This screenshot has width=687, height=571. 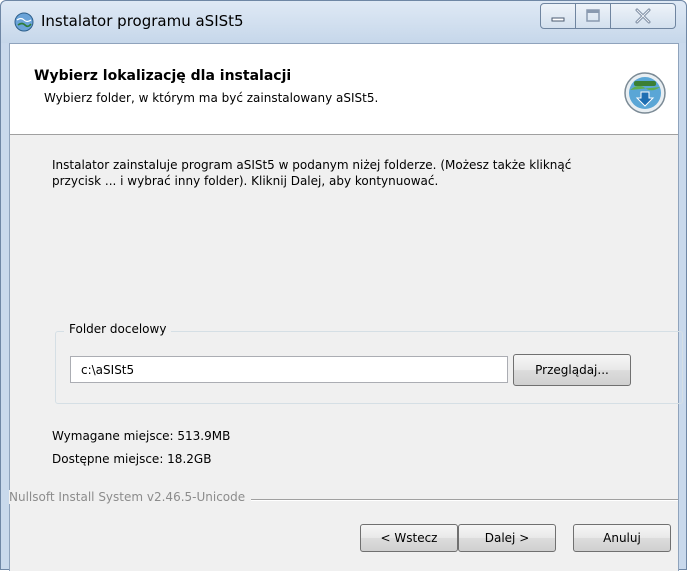 What do you see at coordinates (118, 329) in the screenshot?
I see `destination-folder-label: Folder docelowy` at bounding box center [118, 329].